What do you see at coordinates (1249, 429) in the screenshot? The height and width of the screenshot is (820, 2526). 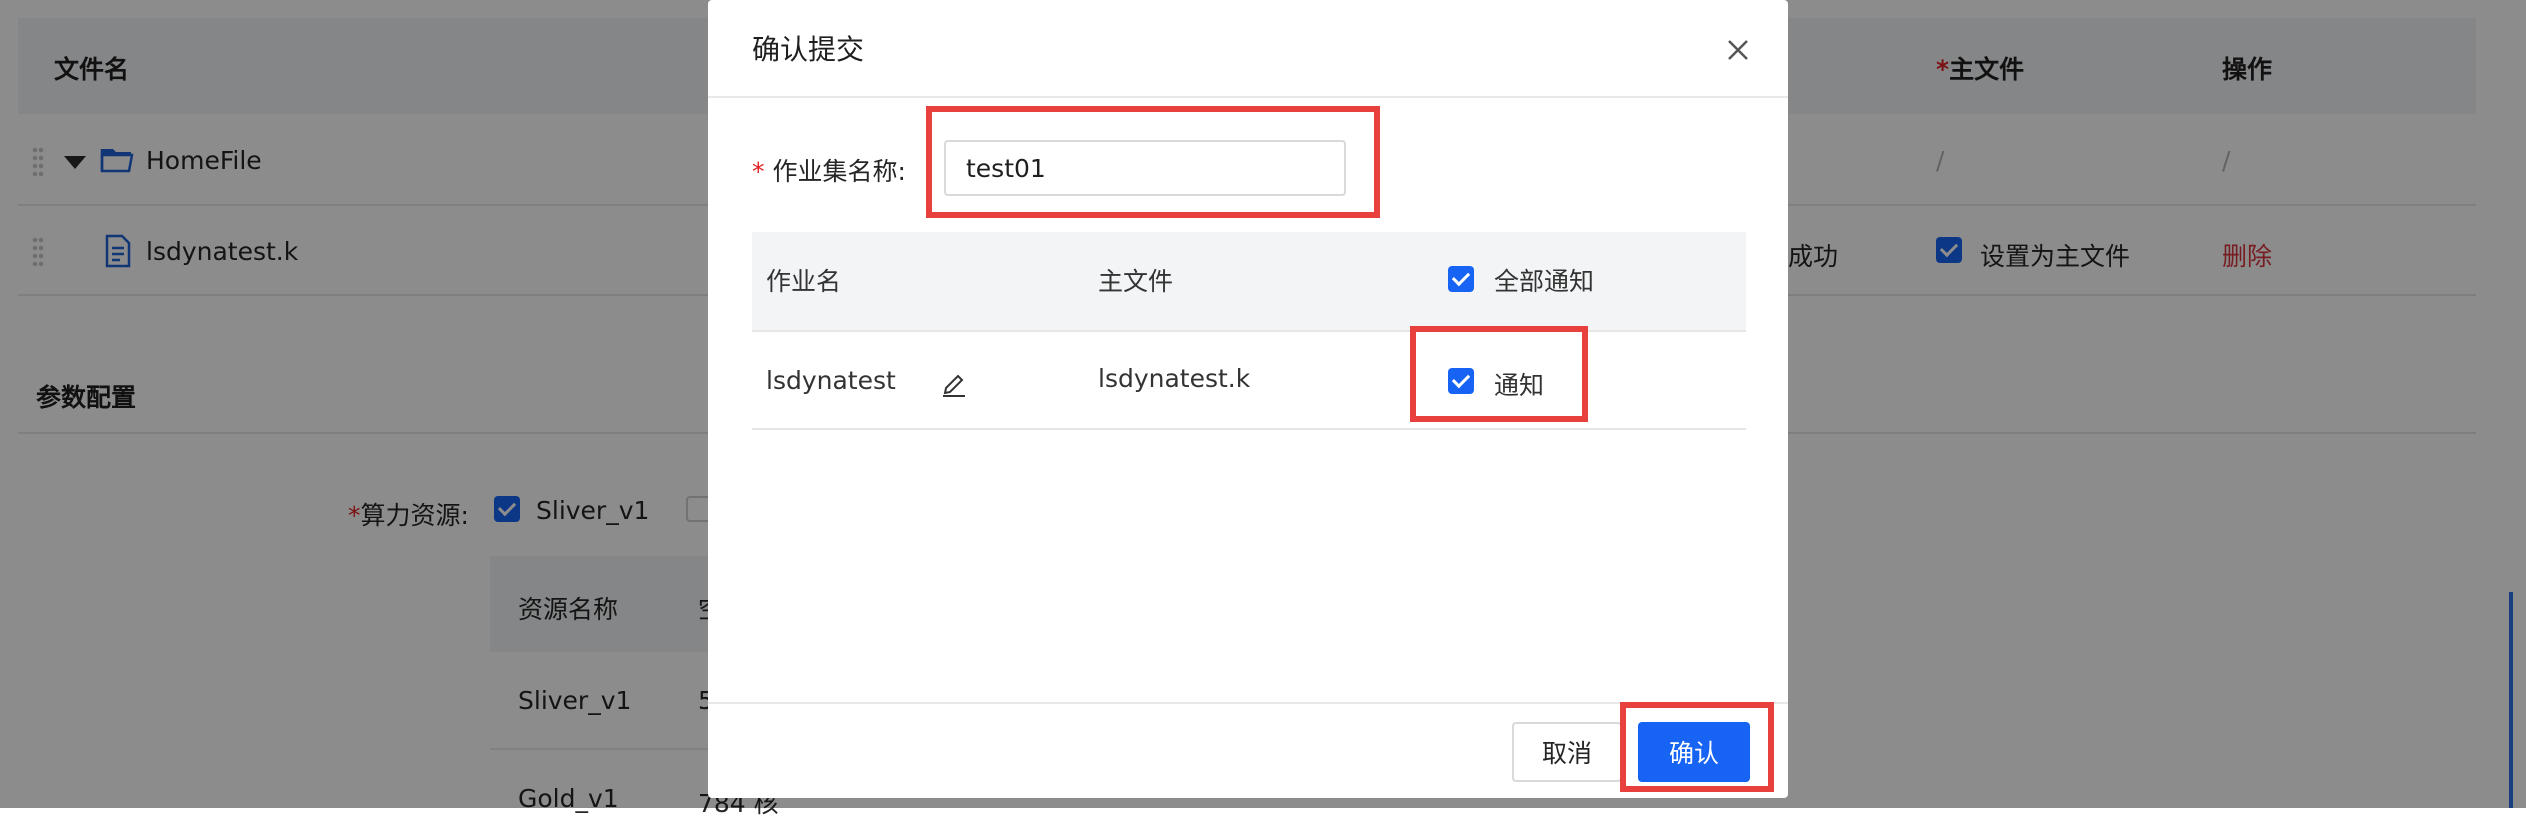 I see `jobs-row-divider` at bounding box center [1249, 429].